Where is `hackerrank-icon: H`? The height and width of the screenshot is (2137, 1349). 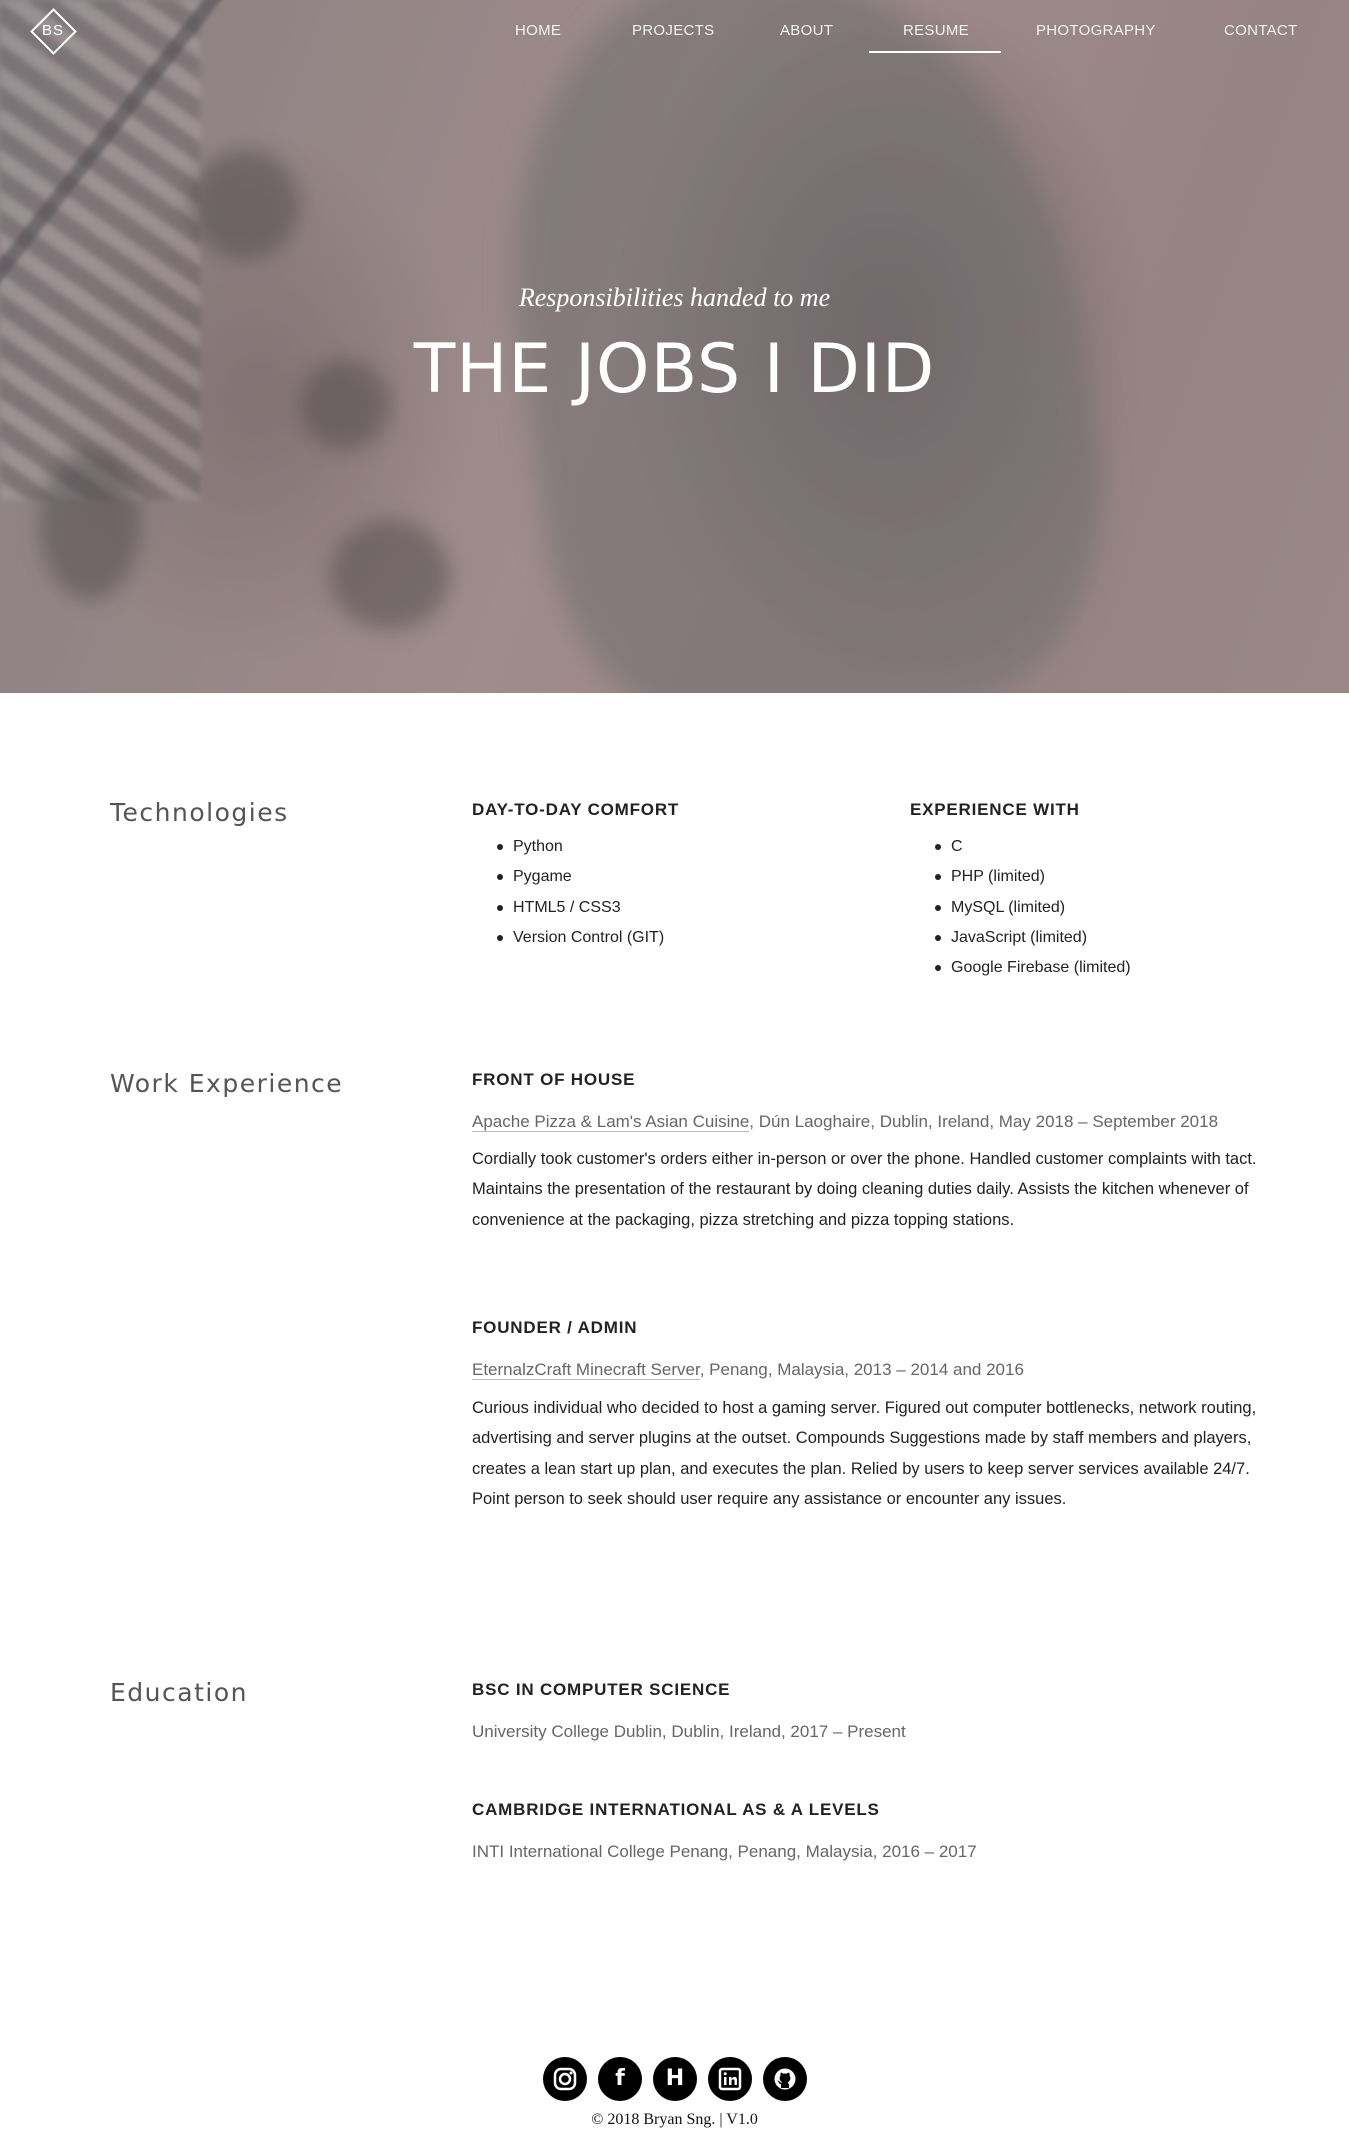 hackerrank-icon: H is located at coordinates (675, 2079).